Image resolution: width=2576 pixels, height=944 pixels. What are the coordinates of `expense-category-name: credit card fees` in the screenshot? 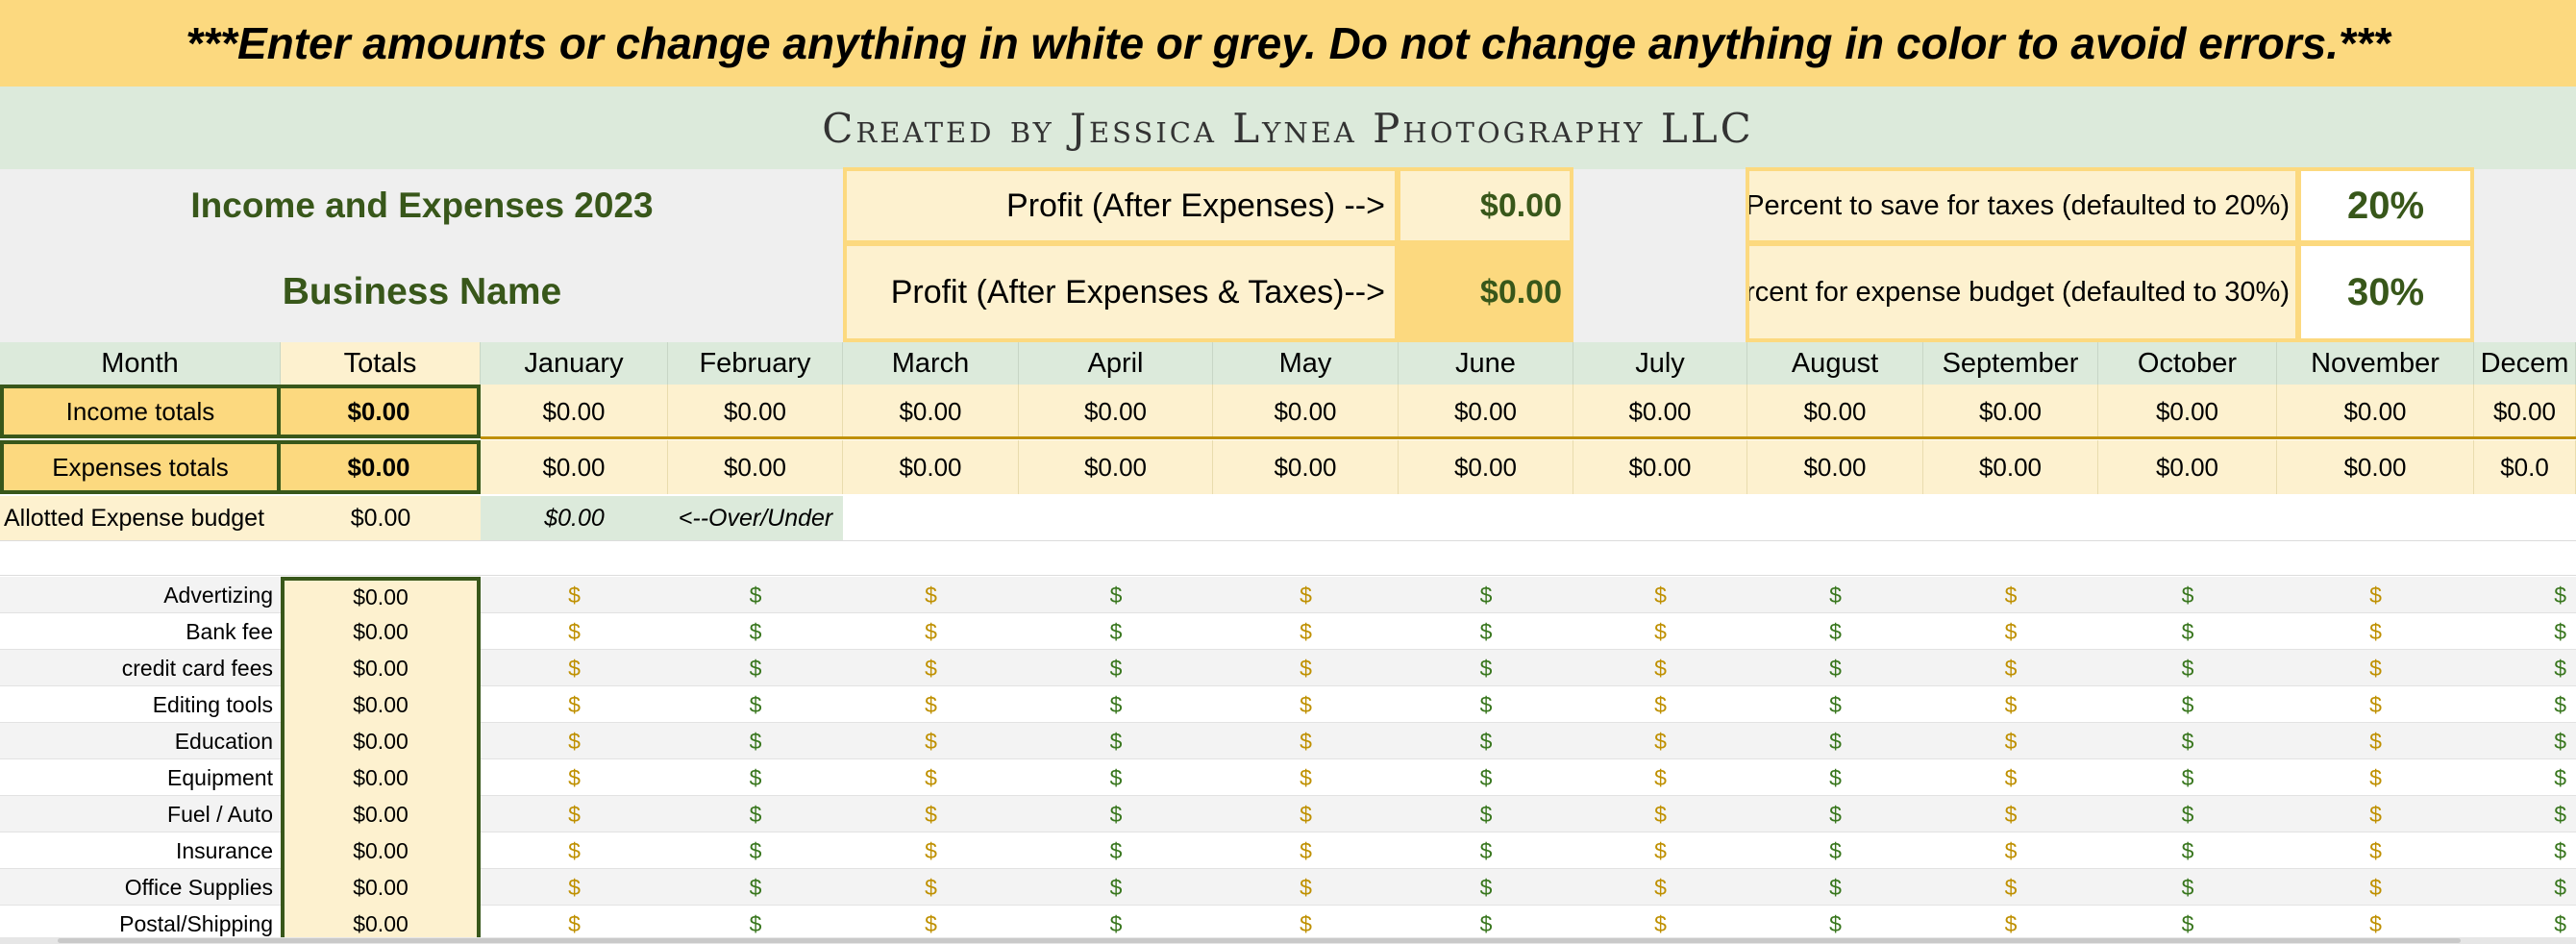 It's located at (140, 668).